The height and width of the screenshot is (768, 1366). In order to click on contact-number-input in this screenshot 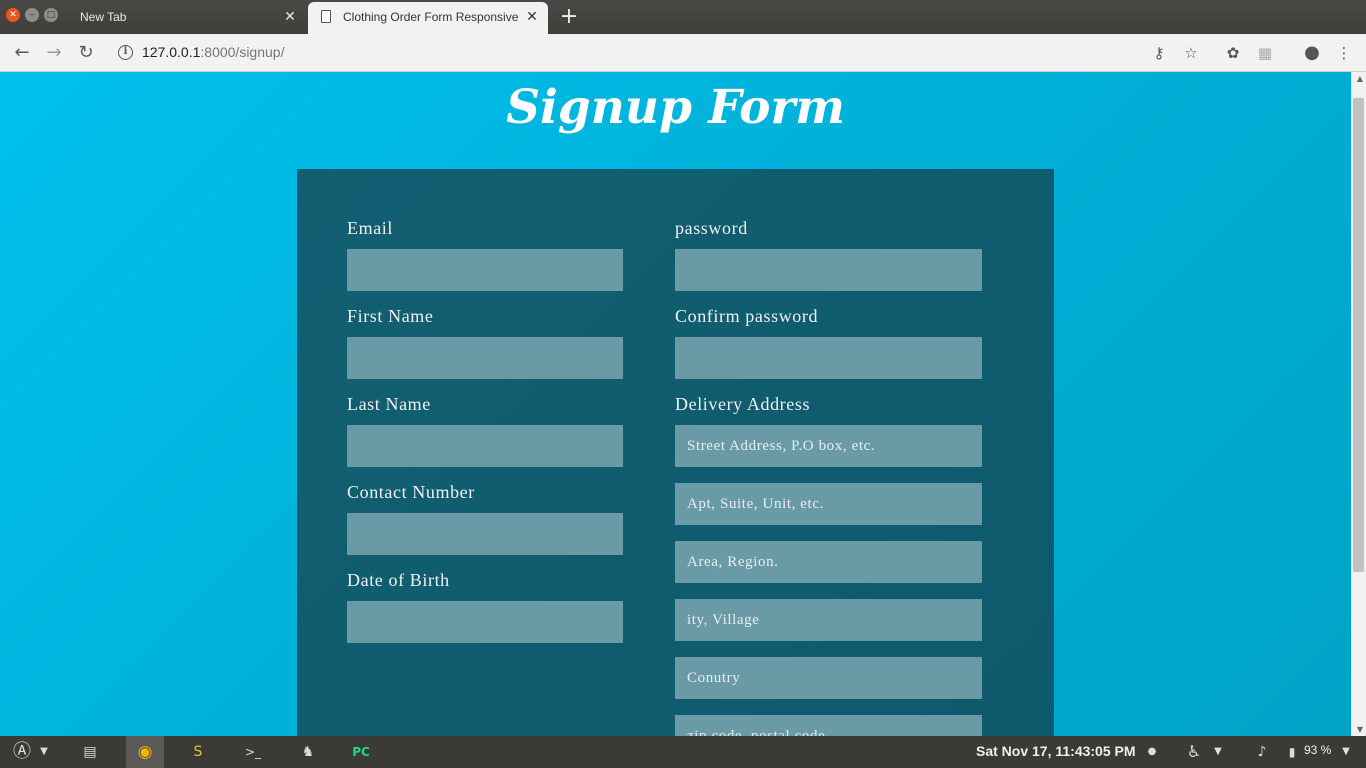, I will do `click(485, 534)`.